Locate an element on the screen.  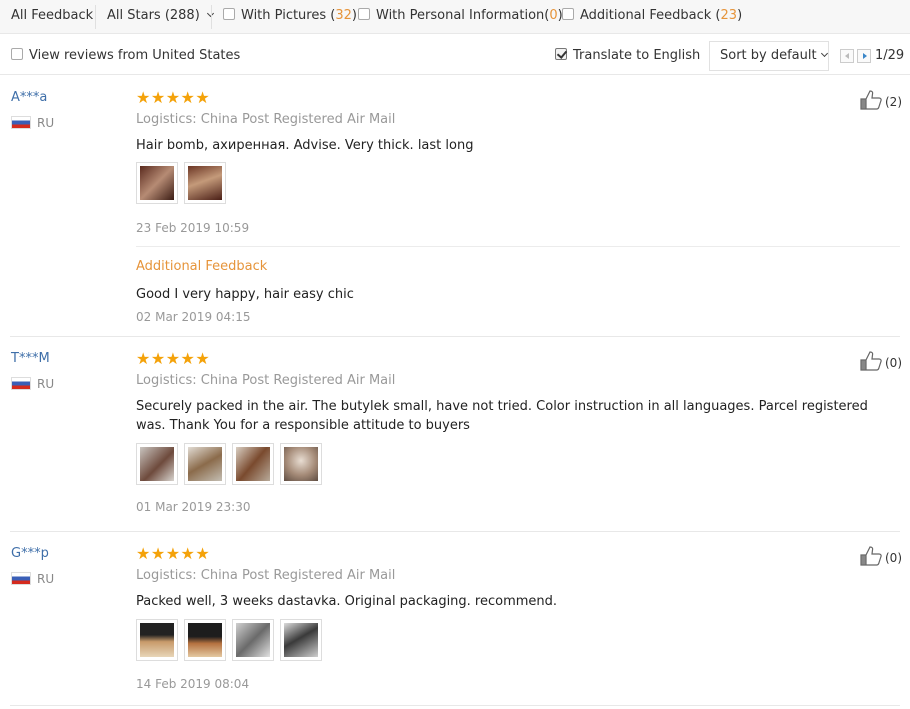
view-us-option: View reviews from United States is located at coordinates (125, 56).